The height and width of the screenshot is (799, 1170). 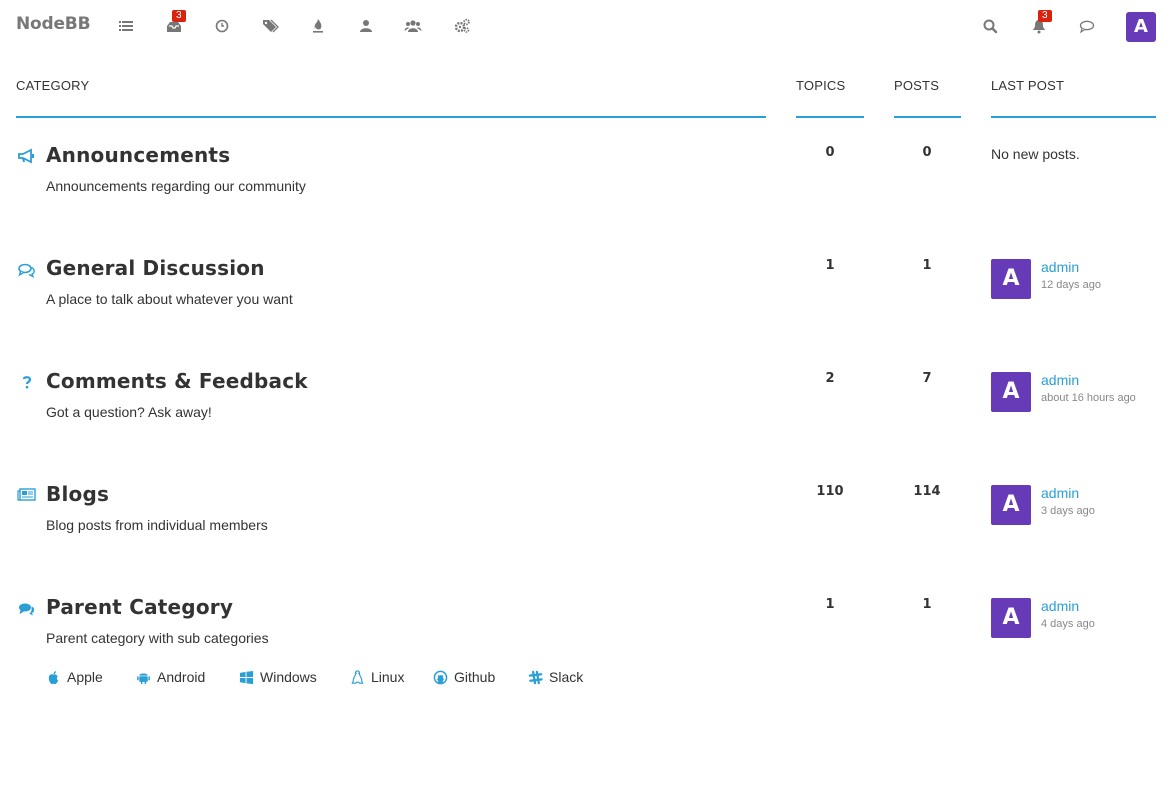 What do you see at coordinates (990, 26) in the screenshot?
I see `search-icon` at bounding box center [990, 26].